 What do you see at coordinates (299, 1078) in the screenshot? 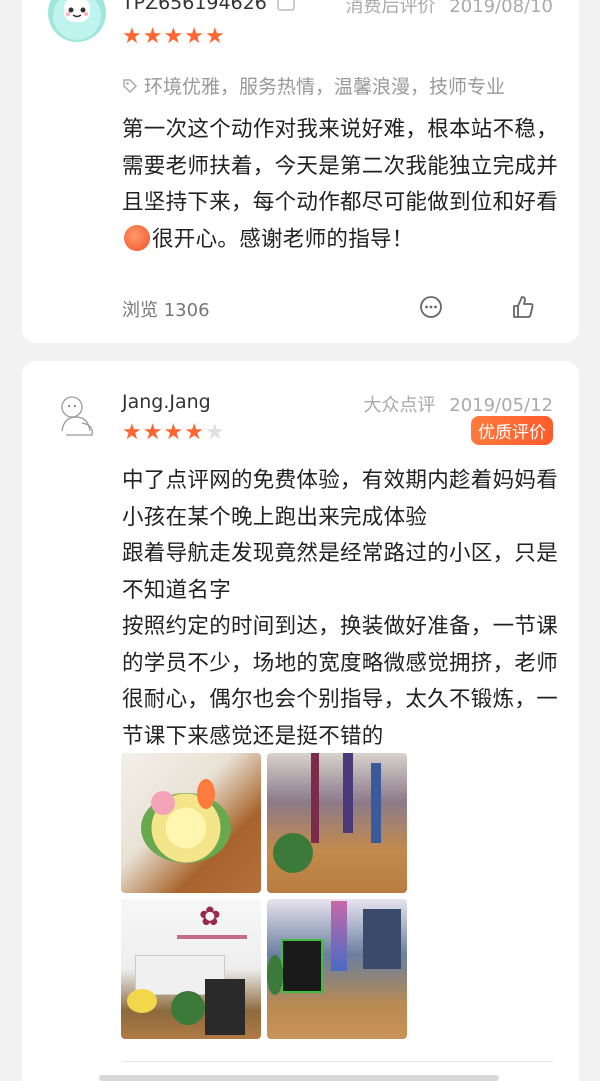
I see `horizontal-scrollbar` at bounding box center [299, 1078].